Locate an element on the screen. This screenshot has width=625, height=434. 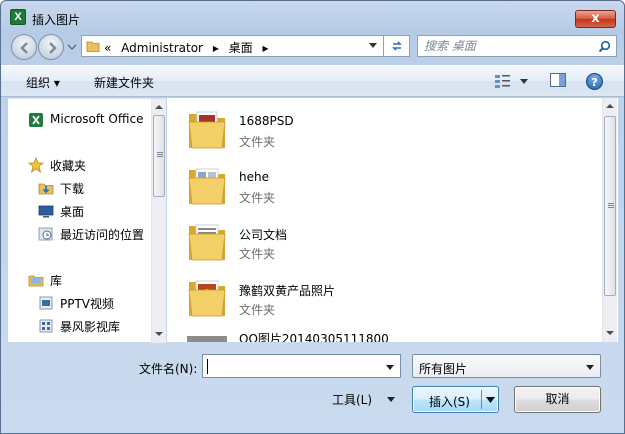
close-button: x is located at coordinates (595, 19).